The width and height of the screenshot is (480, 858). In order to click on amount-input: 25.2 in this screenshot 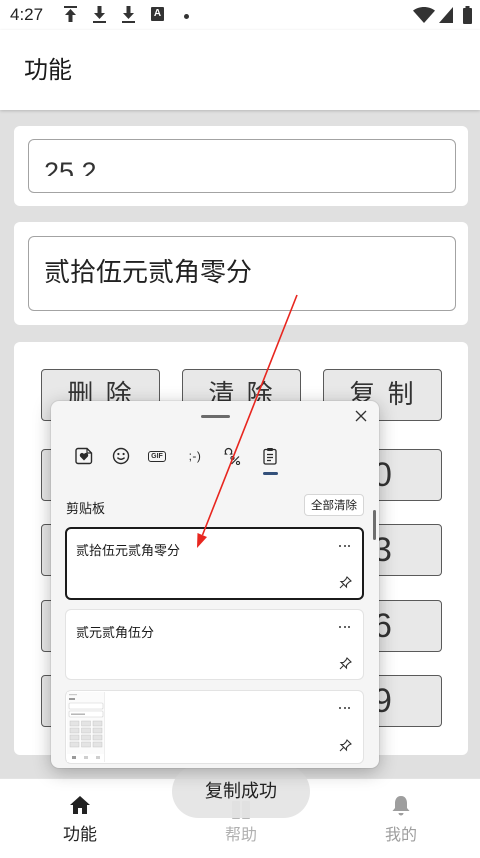, I will do `click(242, 166)`.